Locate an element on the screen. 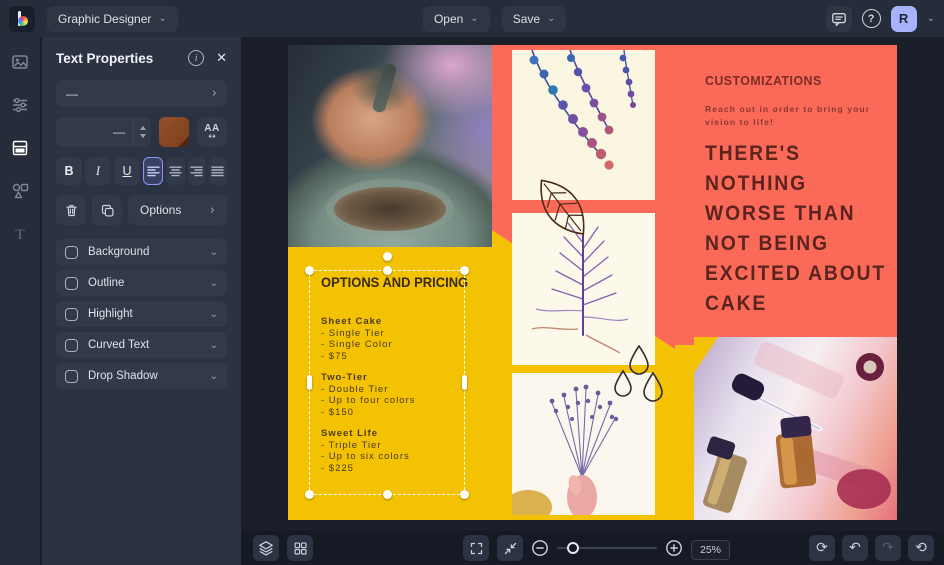 The height and width of the screenshot is (565, 944). statement-line: THERE'S is located at coordinates (753, 153).